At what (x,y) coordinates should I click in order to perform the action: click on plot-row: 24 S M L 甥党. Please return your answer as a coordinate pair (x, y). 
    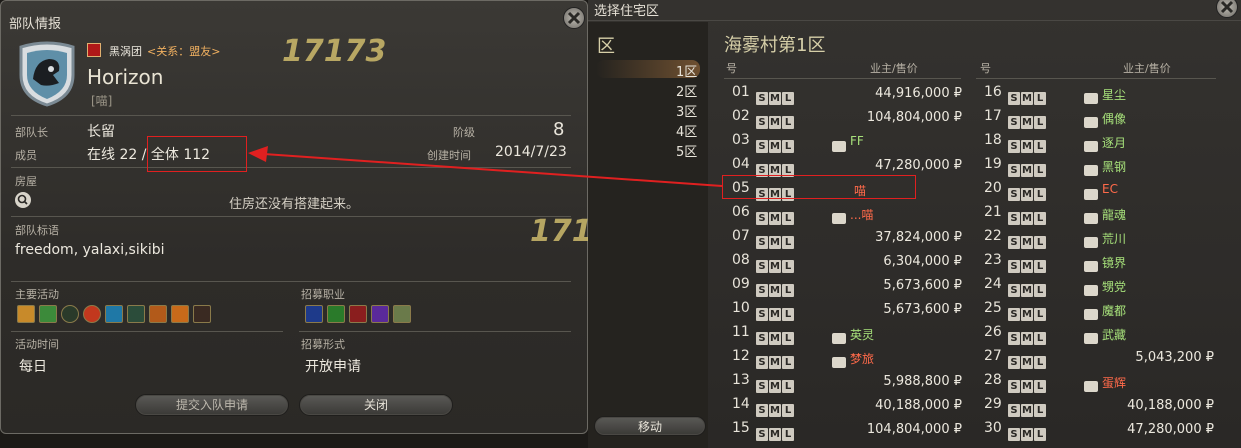
    Looking at the image, I should click on (1096, 286).